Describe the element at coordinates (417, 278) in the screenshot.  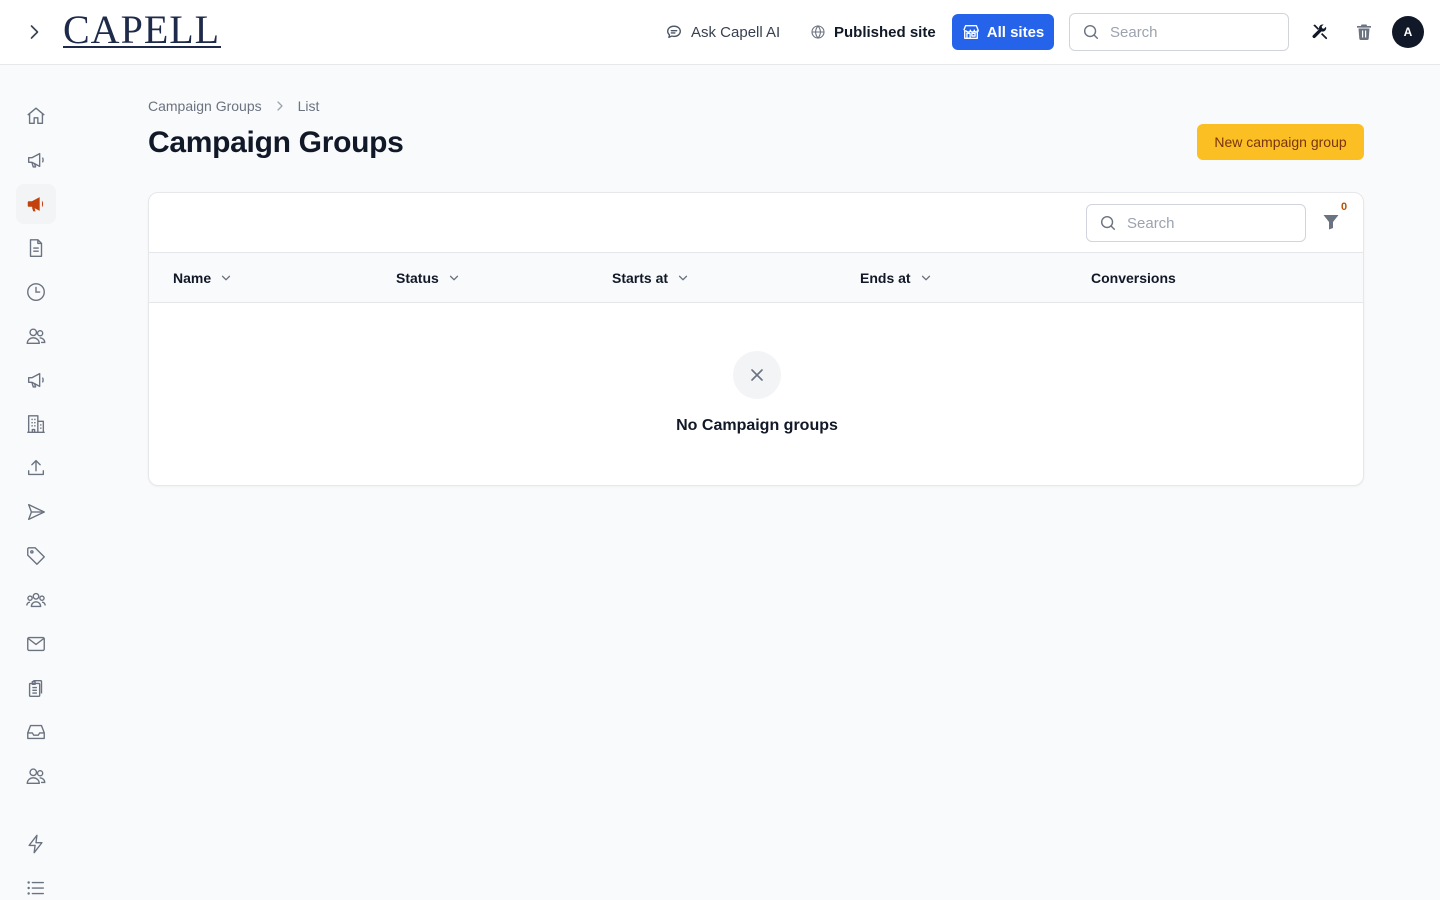
I see `column-label: Status` at that location.